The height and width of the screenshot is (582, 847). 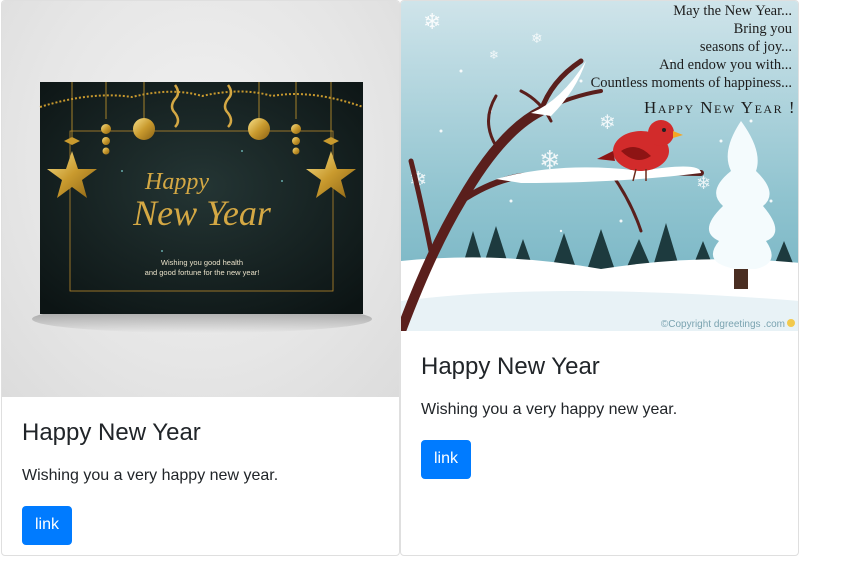 I want to click on image-subtext-line2: and good fortune for the new year!, so click(x=202, y=272).